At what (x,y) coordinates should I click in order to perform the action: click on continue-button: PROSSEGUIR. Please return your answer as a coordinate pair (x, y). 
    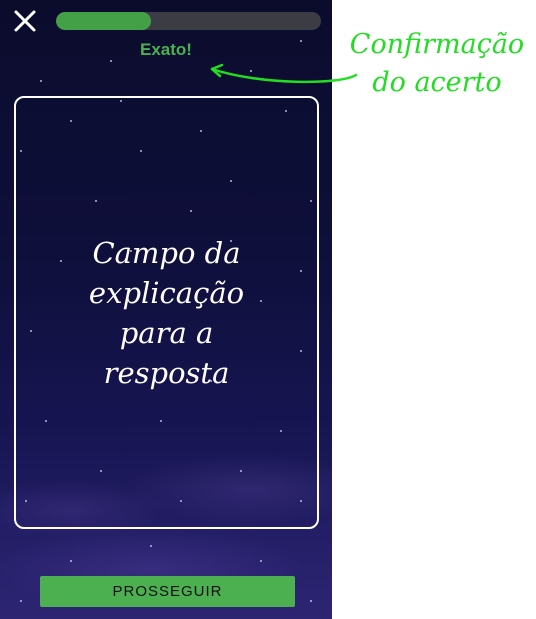
    Looking at the image, I should click on (167, 591).